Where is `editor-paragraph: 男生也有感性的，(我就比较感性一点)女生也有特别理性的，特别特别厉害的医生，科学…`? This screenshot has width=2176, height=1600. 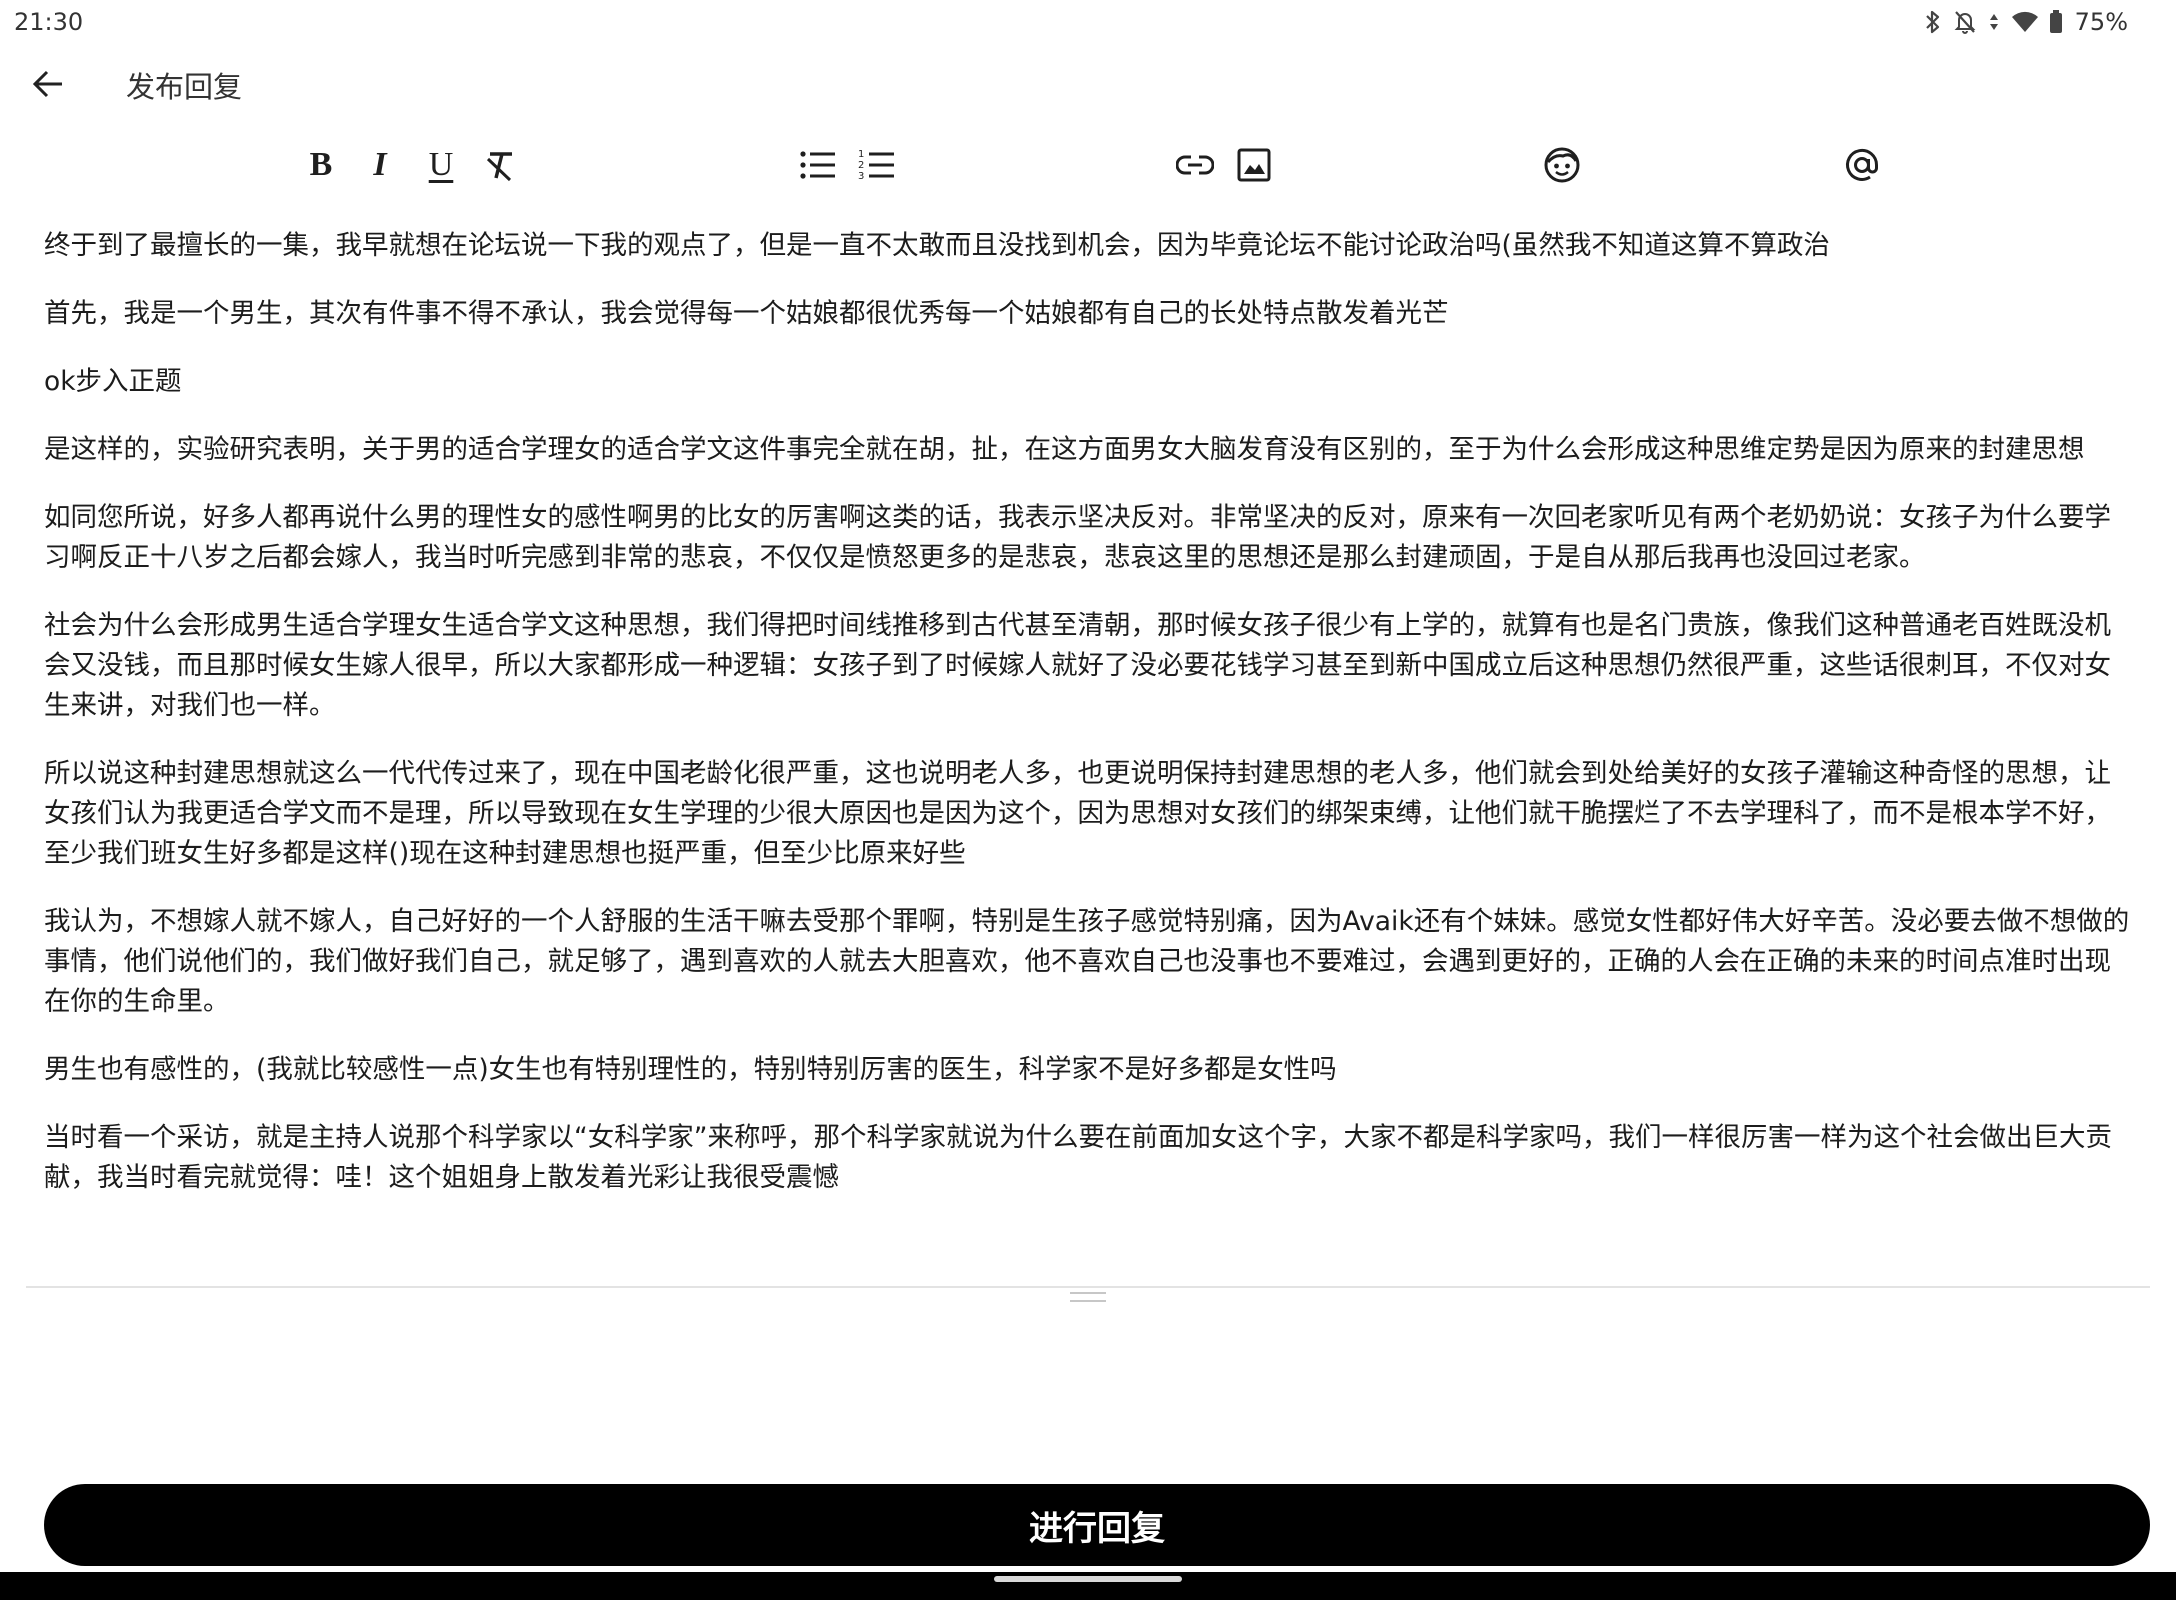 editor-paragraph: 男生也有感性的，(我就比较感性一点)女生也有特别理性的，特别特别厉害的医生，科学… is located at coordinates (690, 1069).